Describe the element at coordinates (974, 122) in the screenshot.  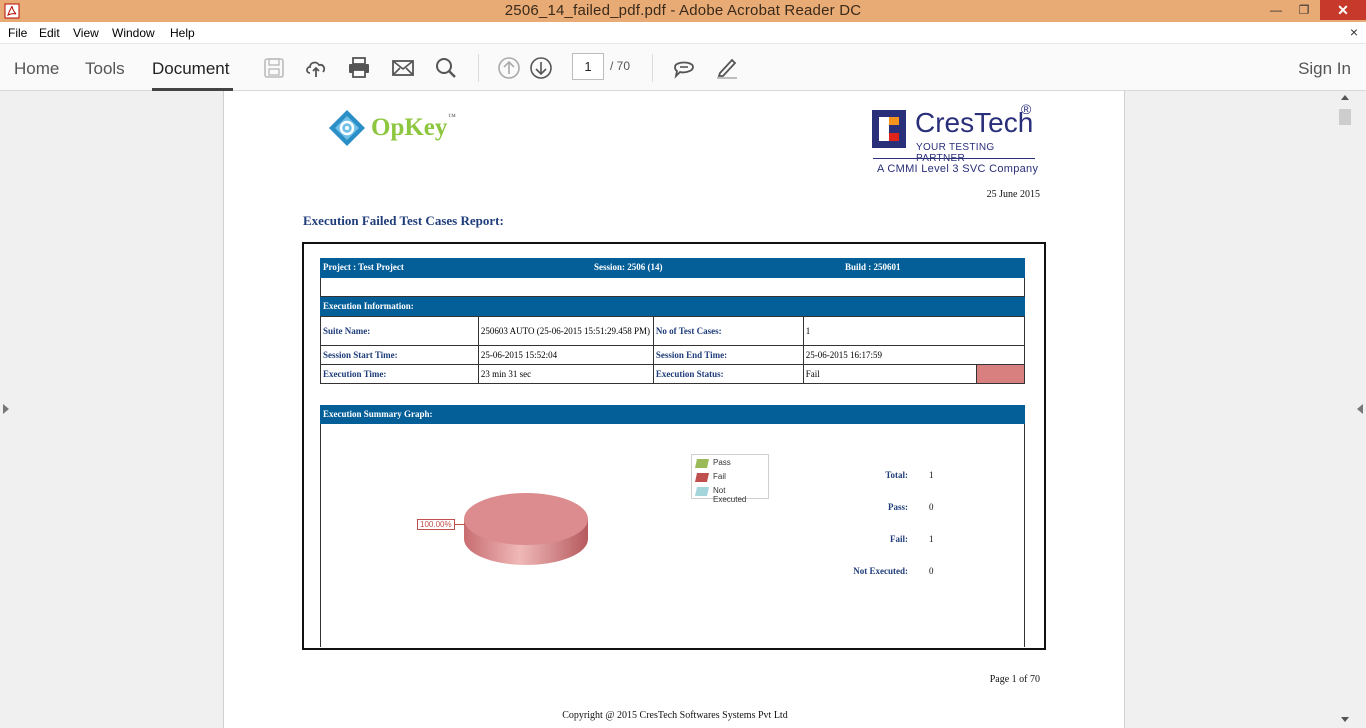
I see `crestech-name: CresTech` at that location.